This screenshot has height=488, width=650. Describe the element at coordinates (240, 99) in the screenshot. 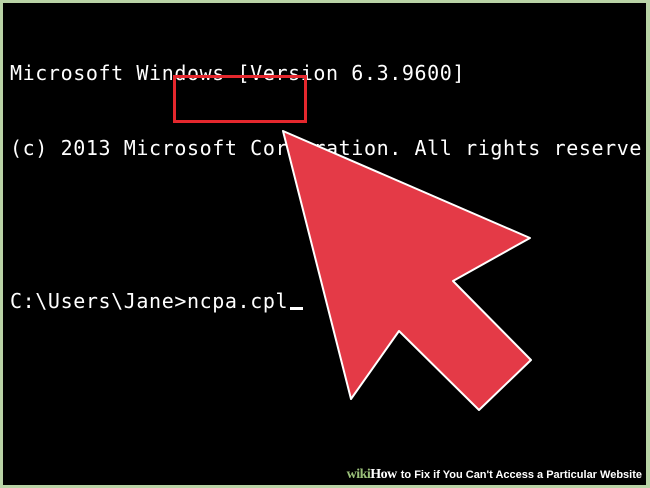

I see `command-highlight-box` at that location.